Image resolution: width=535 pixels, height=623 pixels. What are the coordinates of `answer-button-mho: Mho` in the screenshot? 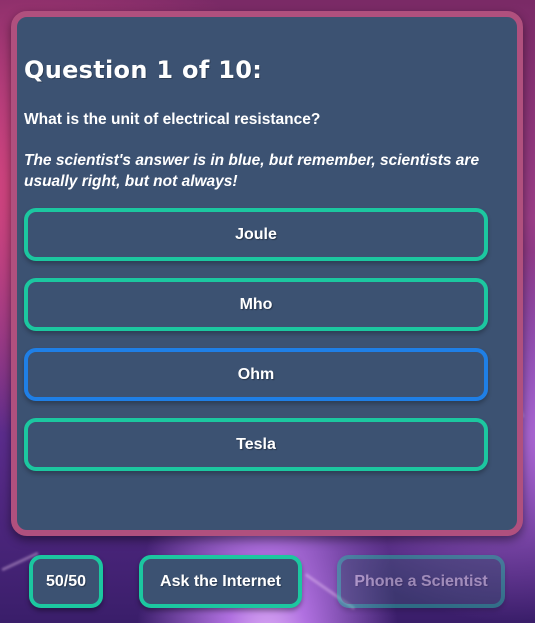 It's located at (256, 304).